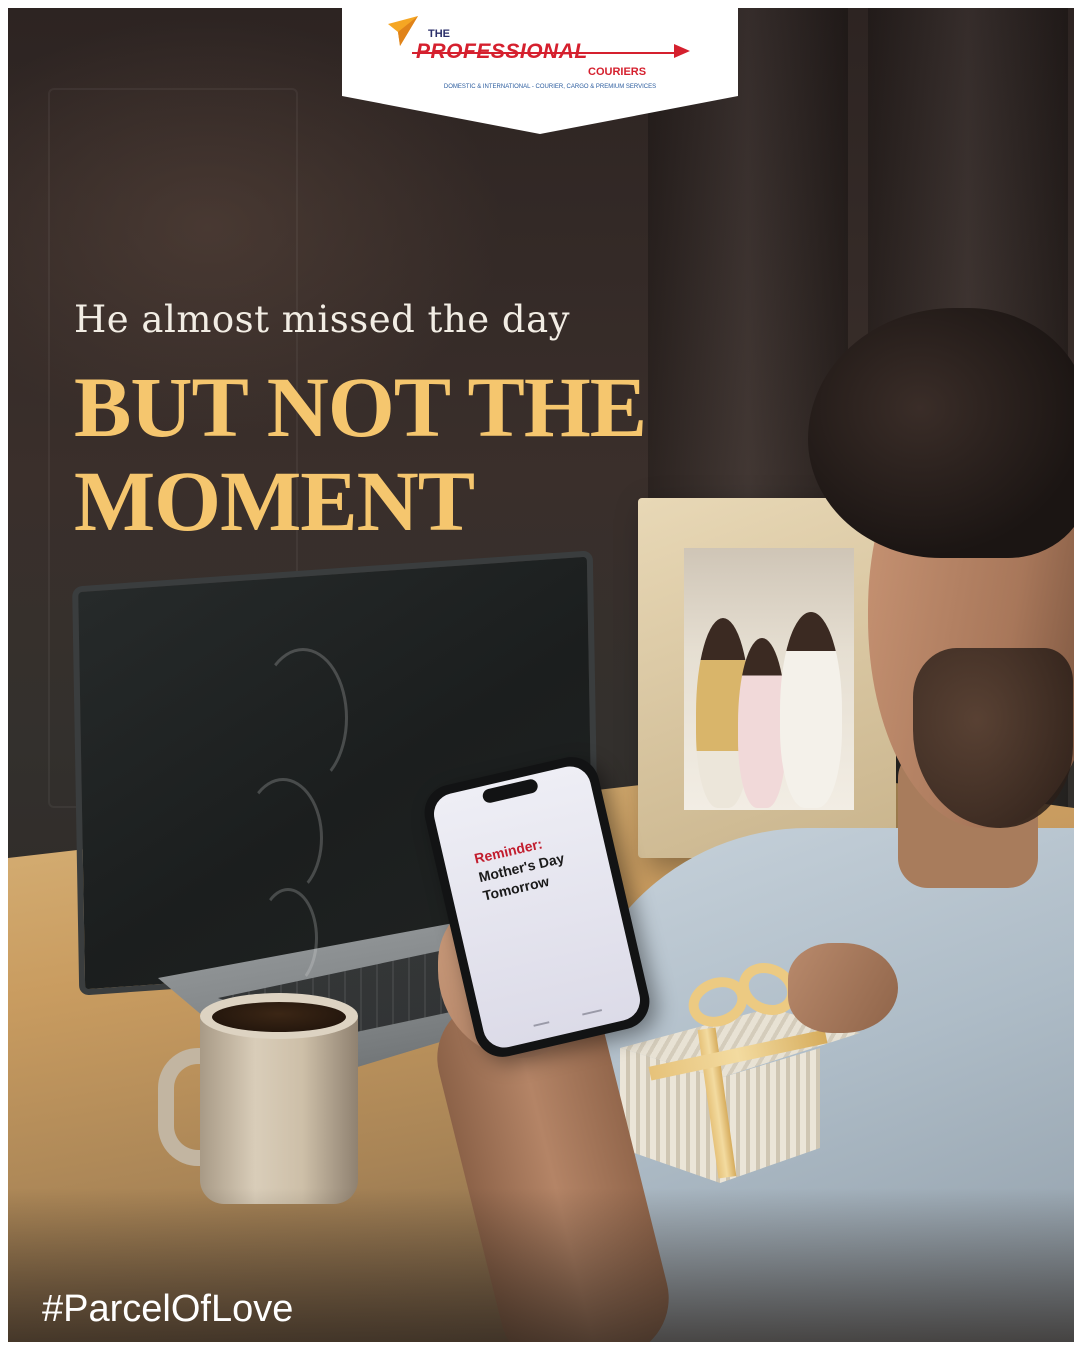 This screenshot has height=1350, width=1080. What do you see at coordinates (769, 679) in the screenshot?
I see `family-photo` at bounding box center [769, 679].